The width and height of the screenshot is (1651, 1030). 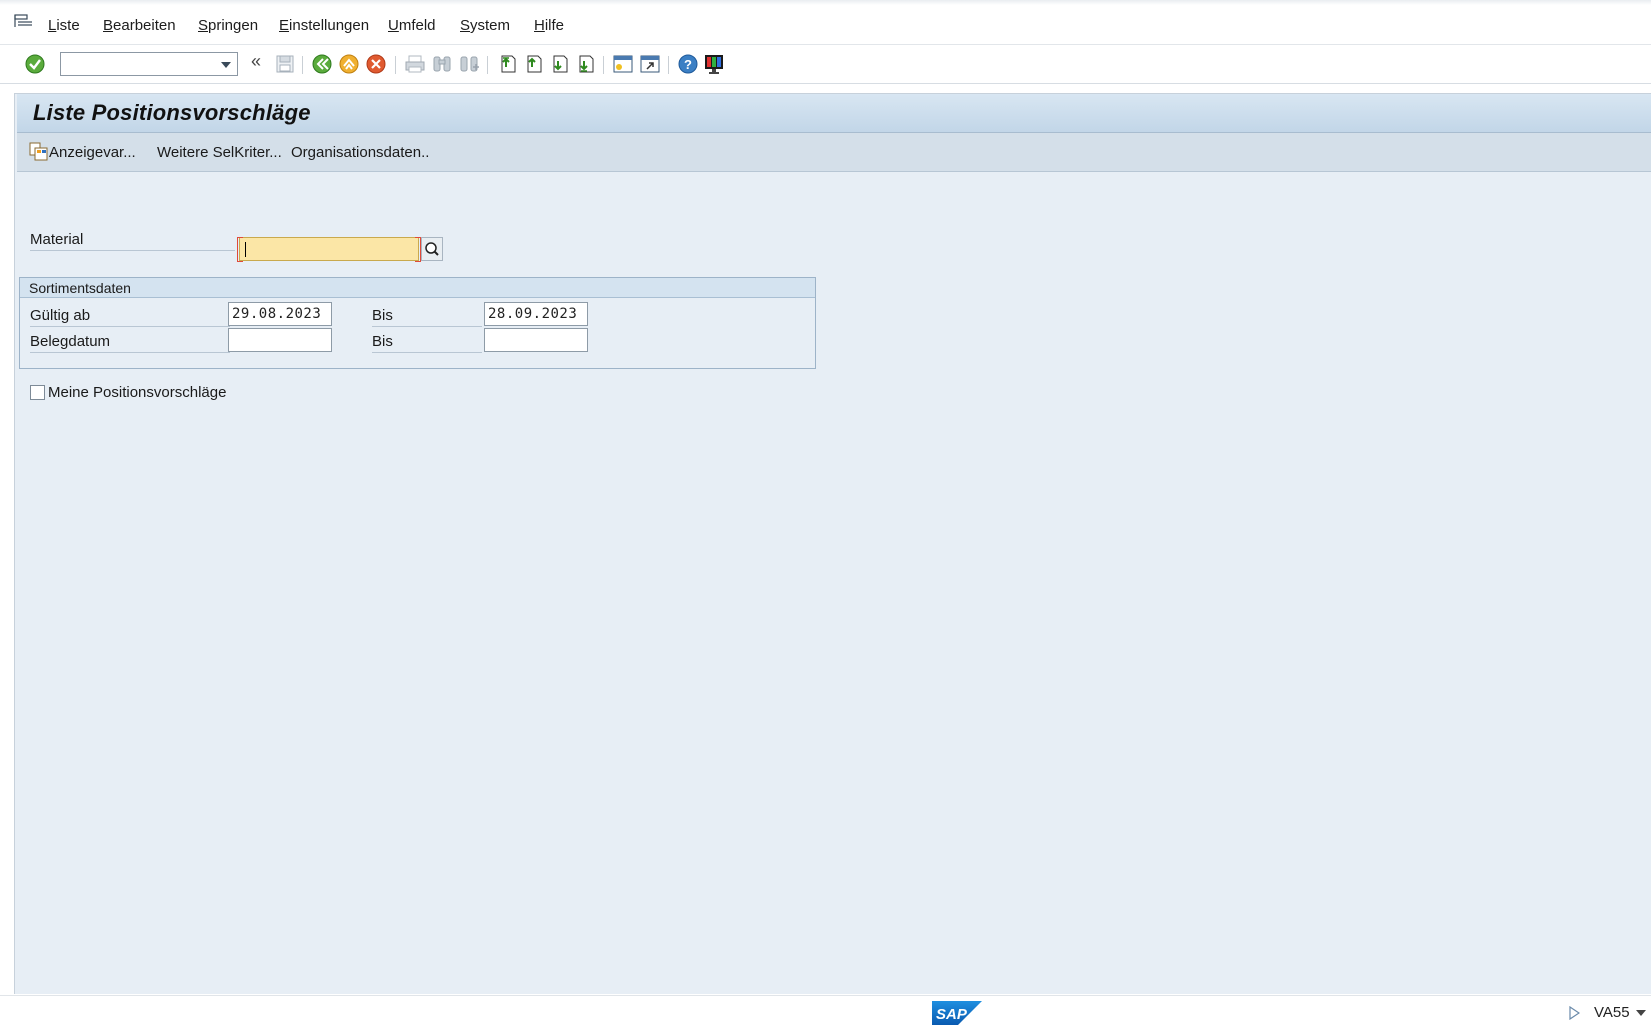 What do you see at coordinates (623, 64) in the screenshot?
I see `new-session-icon` at bounding box center [623, 64].